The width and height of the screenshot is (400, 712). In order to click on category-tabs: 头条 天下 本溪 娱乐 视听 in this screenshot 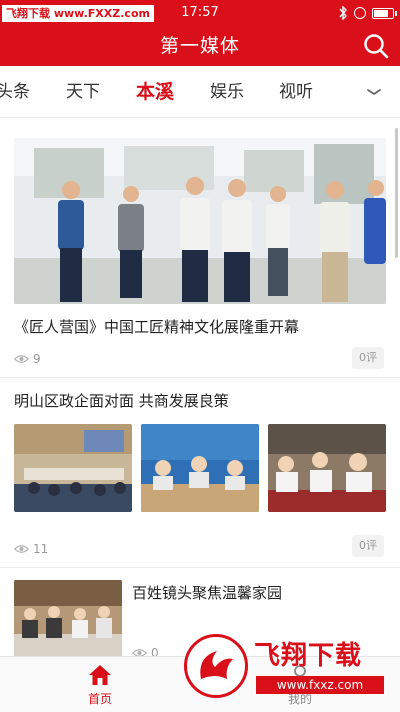, I will do `click(200, 92)`.